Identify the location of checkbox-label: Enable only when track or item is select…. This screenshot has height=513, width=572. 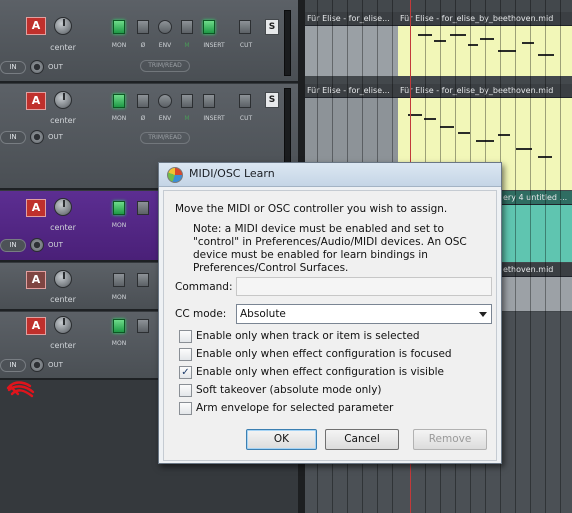
(308, 336).